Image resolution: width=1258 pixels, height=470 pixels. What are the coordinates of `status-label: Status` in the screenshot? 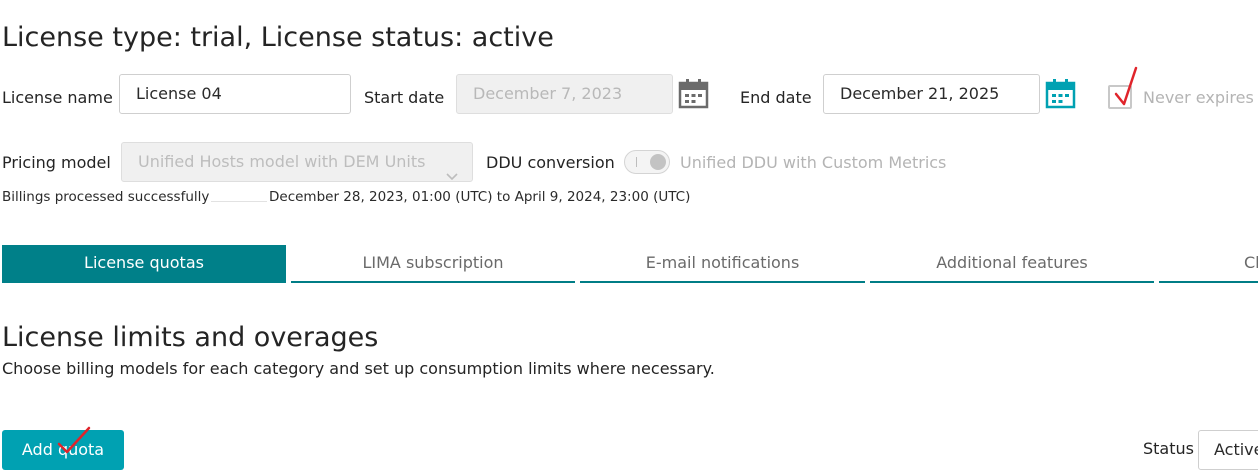 It's located at (1168, 448).